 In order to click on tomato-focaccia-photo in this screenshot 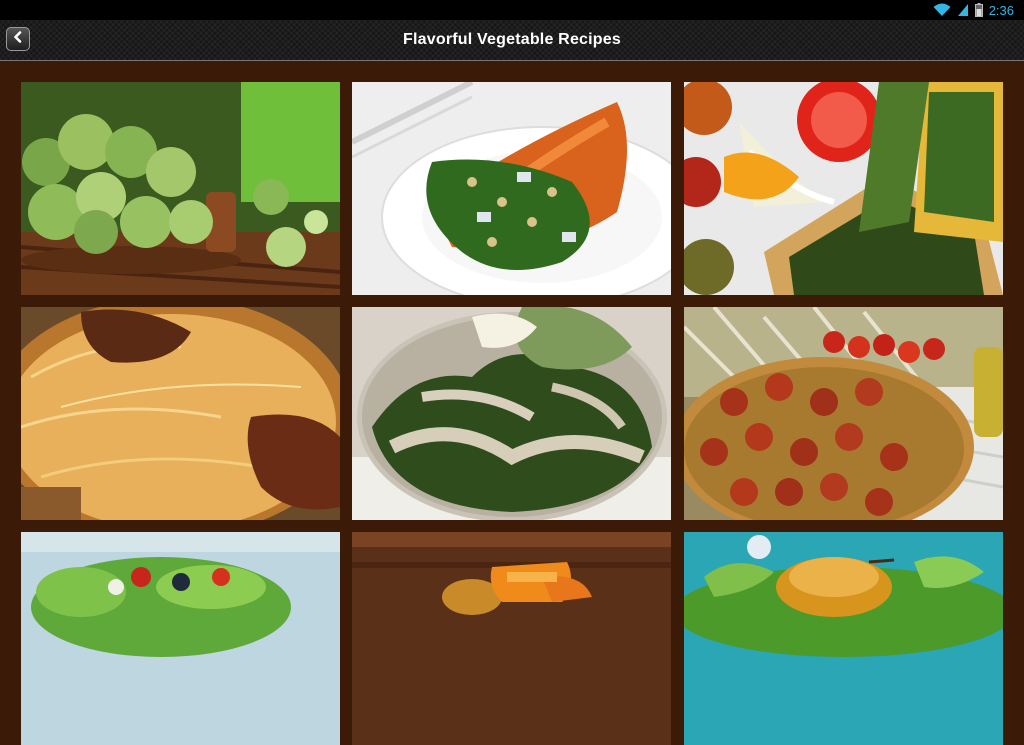, I will do `click(843, 413)`.